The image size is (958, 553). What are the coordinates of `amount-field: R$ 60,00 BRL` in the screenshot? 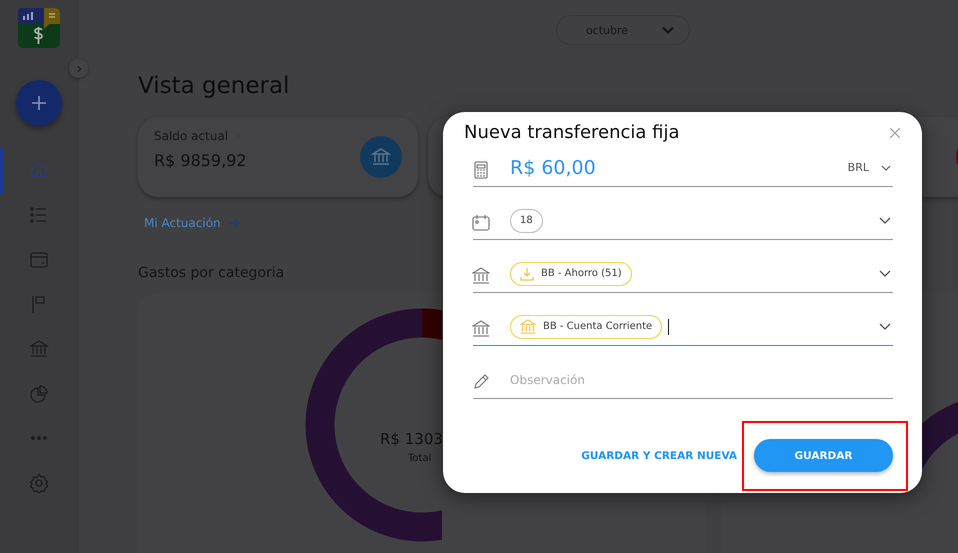 It's located at (683, 168).